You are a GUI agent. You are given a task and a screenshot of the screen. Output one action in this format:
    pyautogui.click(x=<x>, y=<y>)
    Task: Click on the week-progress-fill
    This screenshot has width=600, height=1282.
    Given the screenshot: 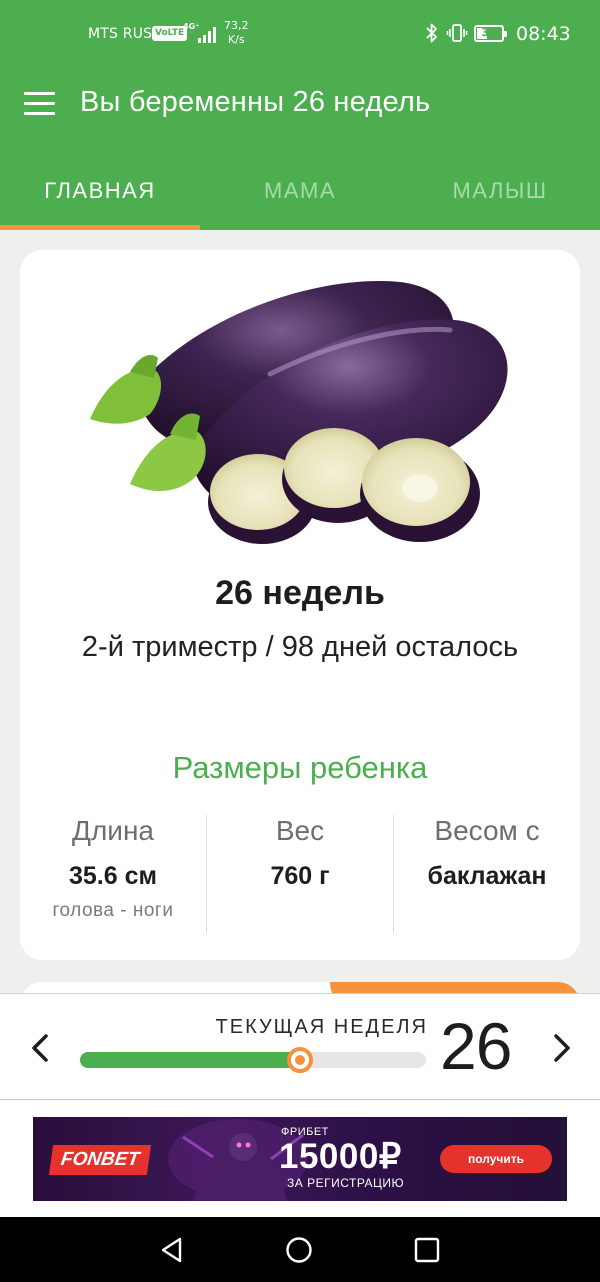 What is the action you would take?
    pyautogui.click(x=190, y=1060)
    